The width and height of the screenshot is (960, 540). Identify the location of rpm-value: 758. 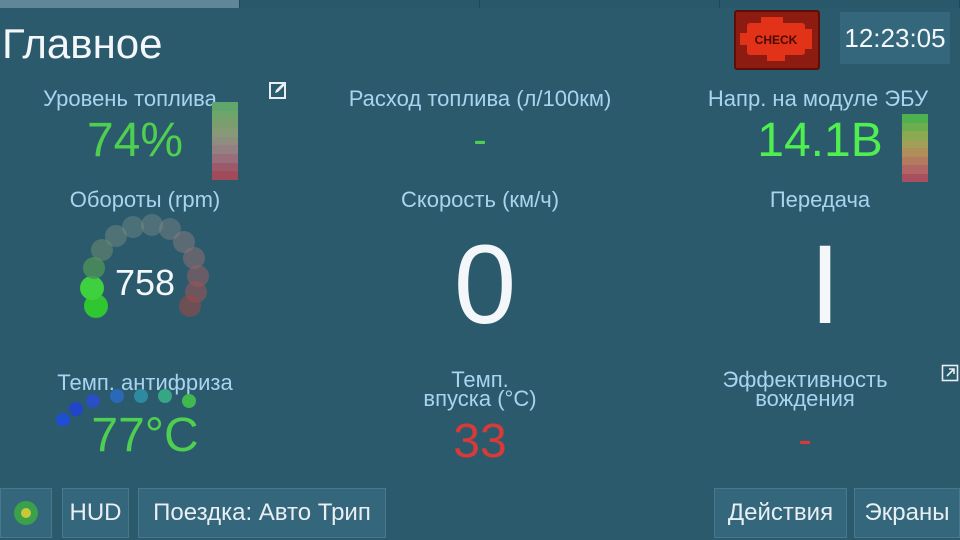
(145, 282).